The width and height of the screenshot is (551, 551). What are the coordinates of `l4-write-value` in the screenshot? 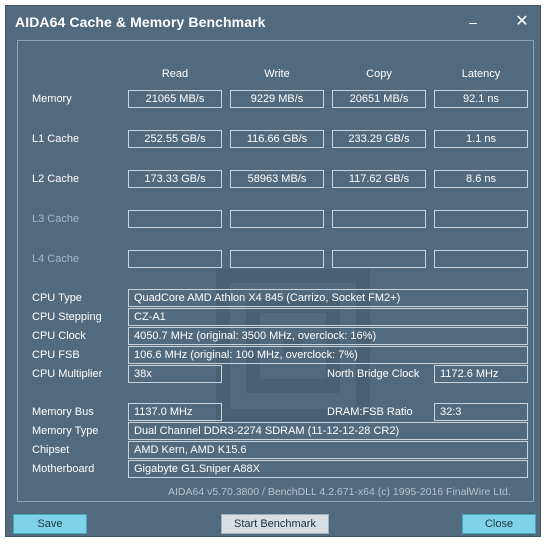 It's located at (277, 259).